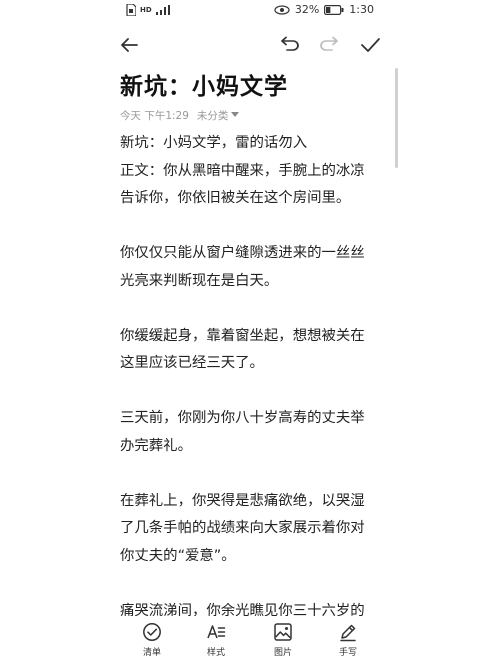  What do you see at coordinates (348, 633) in the screenshot?
I see `pen-icon` at bounding box center [348, 633].